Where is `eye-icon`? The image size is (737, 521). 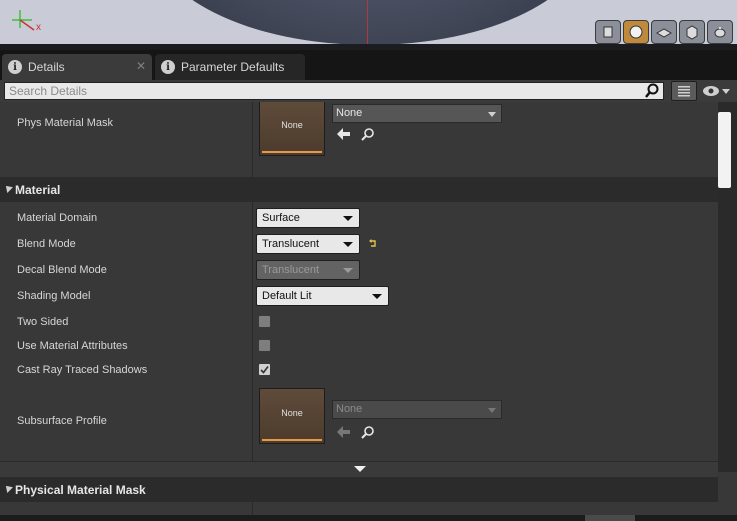
eye-icon is located at coordinates (716, 91).